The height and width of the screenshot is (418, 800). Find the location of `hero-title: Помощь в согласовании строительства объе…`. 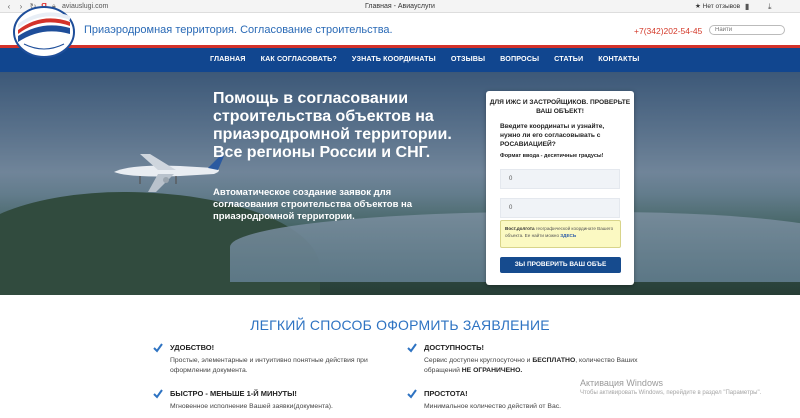

hero-title: Помощь в согласовании строительства объе… is located at coordinates (332, 125).